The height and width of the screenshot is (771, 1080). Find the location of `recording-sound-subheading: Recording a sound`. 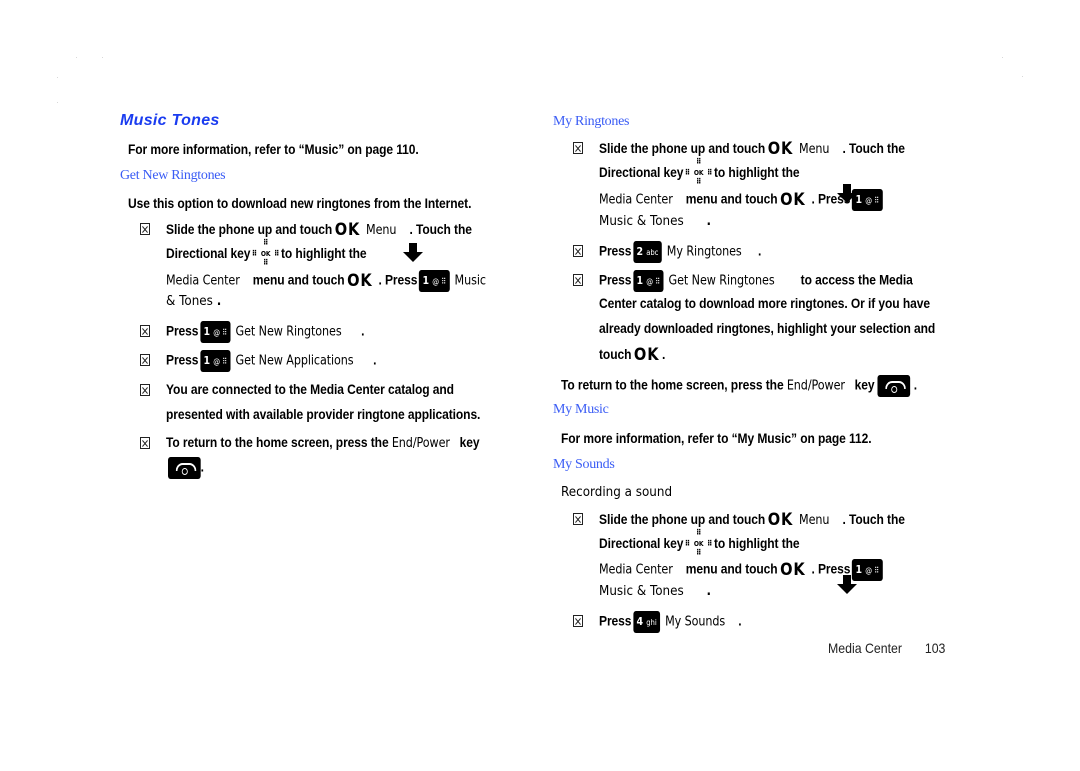

recording-sound-subheading: Recording a sound is located at coordinates (617, 492).